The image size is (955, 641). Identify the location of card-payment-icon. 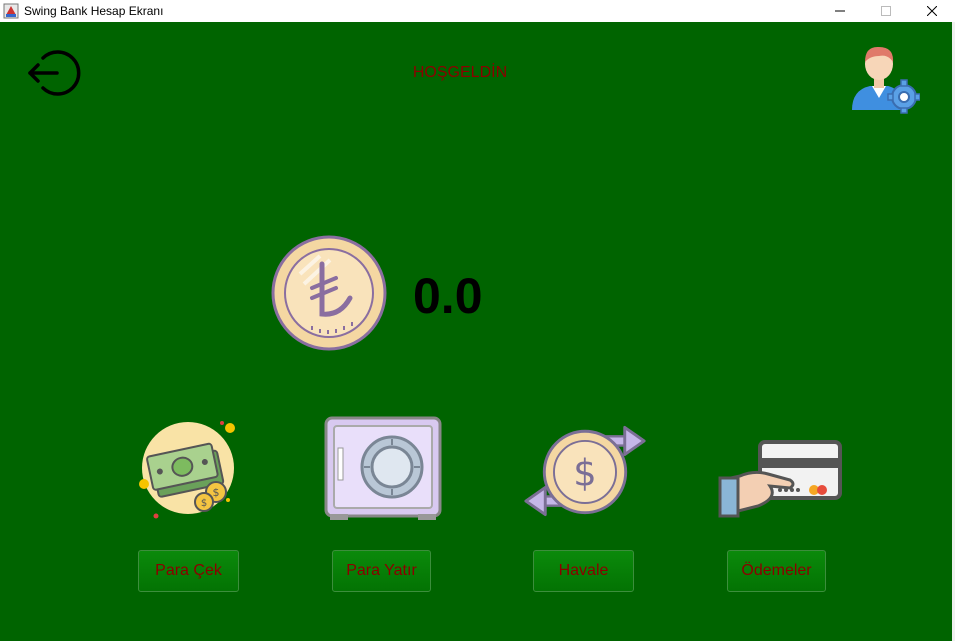
(781, 477).